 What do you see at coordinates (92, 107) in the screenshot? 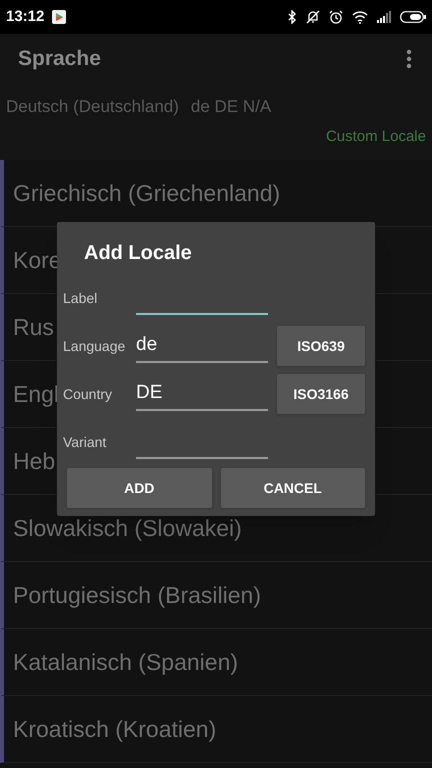
I see `current-locale-name: Deutsch (Deutschland)` at bounding box center [92, 107].